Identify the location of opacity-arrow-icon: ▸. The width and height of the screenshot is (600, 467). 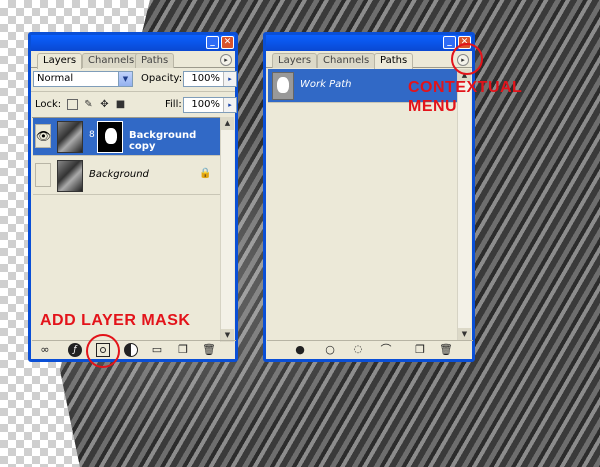
(229, 79).